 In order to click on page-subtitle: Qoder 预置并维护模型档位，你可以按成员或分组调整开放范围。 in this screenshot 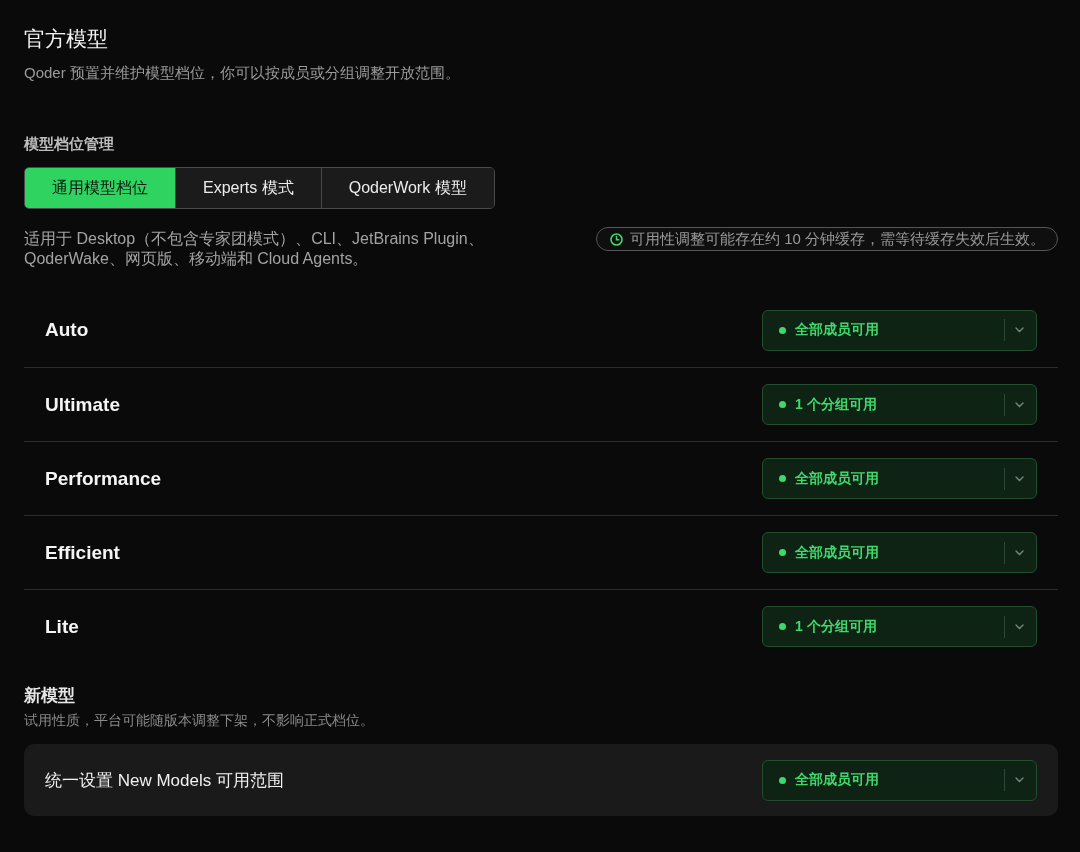, I will do `click(242, 73)`.